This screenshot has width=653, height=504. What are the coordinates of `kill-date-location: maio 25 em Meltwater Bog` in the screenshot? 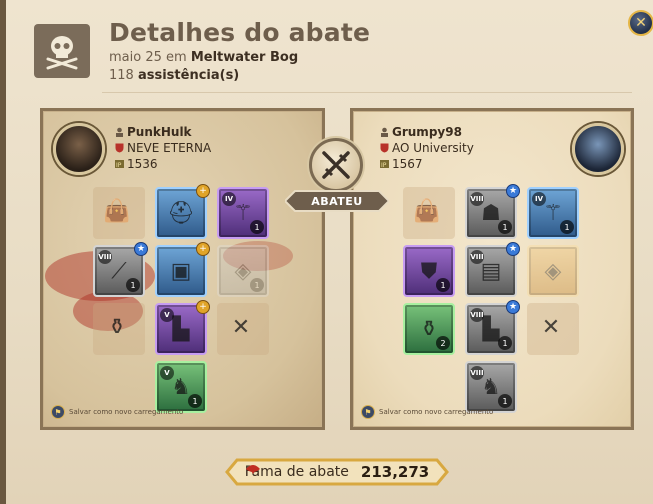 It's located at (203, 57).